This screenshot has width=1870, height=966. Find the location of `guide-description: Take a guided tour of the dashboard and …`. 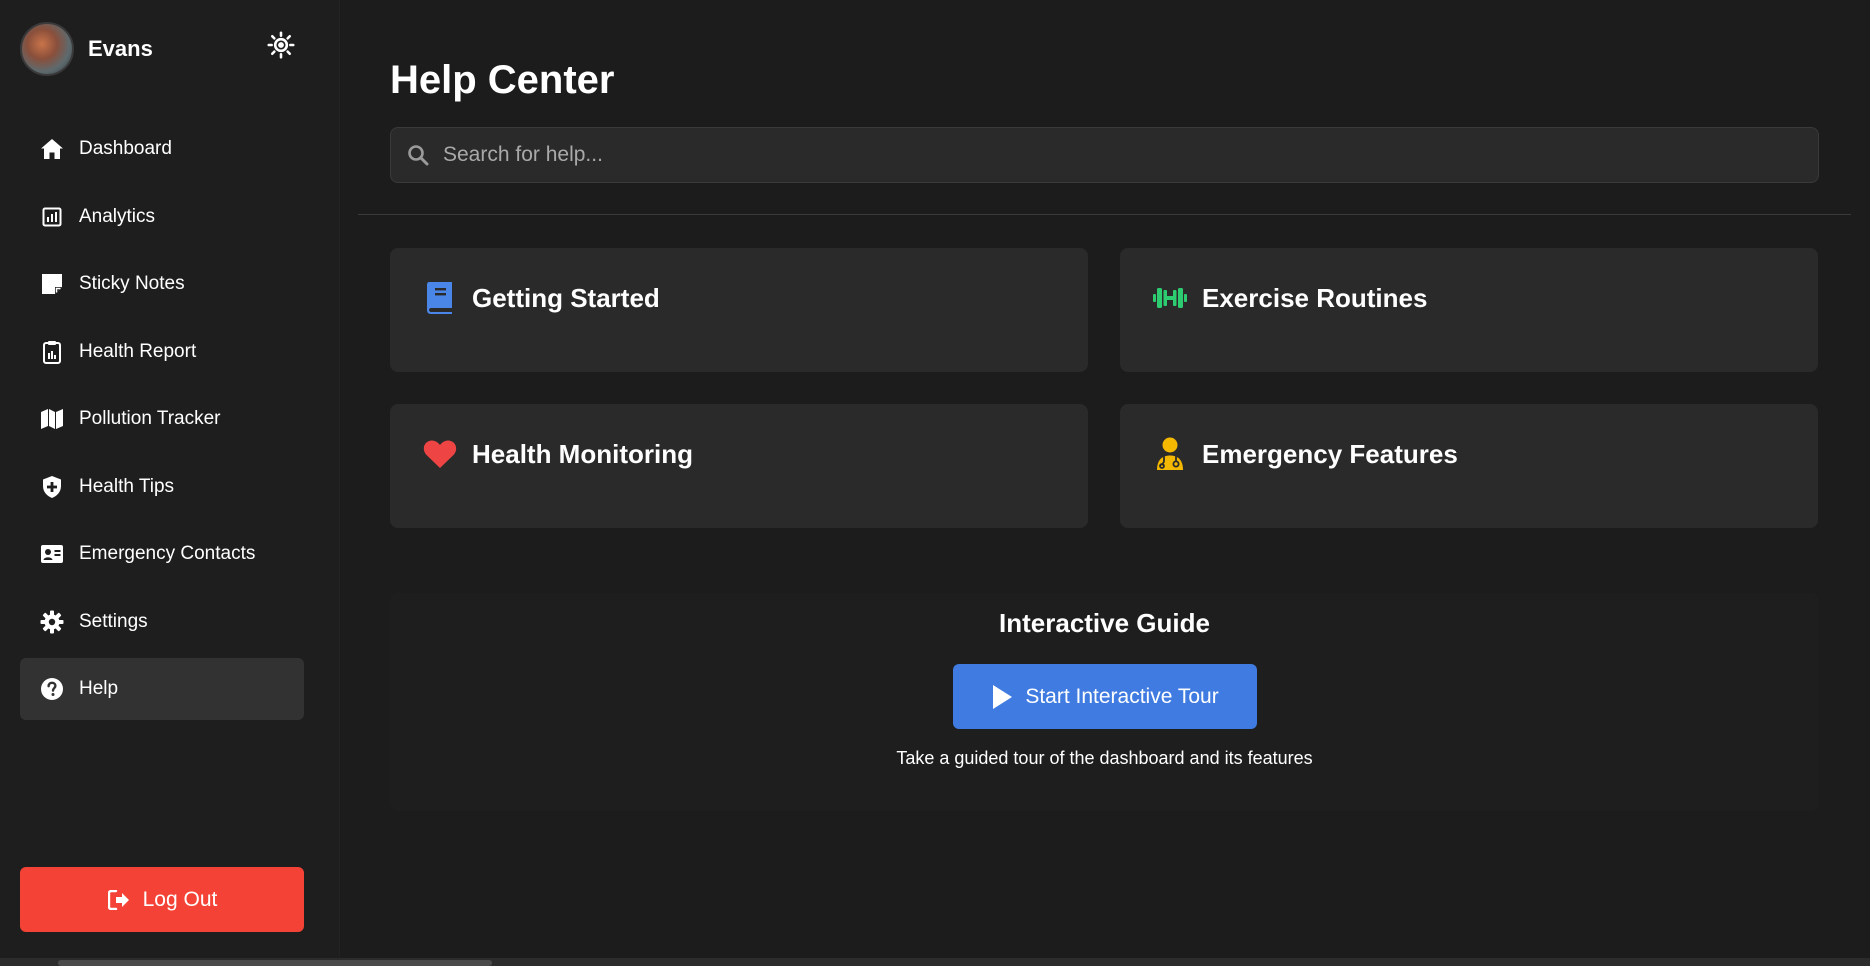

guide-description: Take a guided tour of the dashboard and … is located at coordinates (1104, 758).